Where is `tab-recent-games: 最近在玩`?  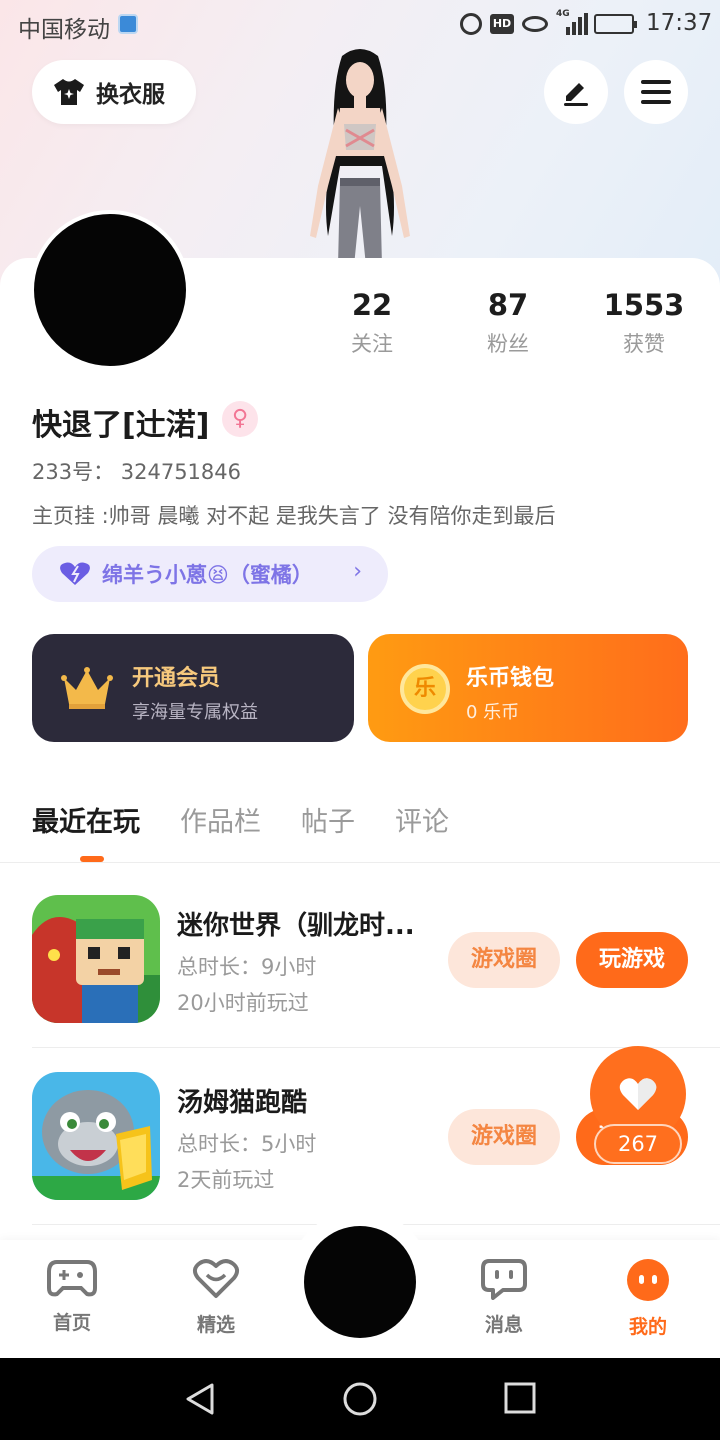
tab-recent-games: 最近在玩 is located at coordinates (86, 819).